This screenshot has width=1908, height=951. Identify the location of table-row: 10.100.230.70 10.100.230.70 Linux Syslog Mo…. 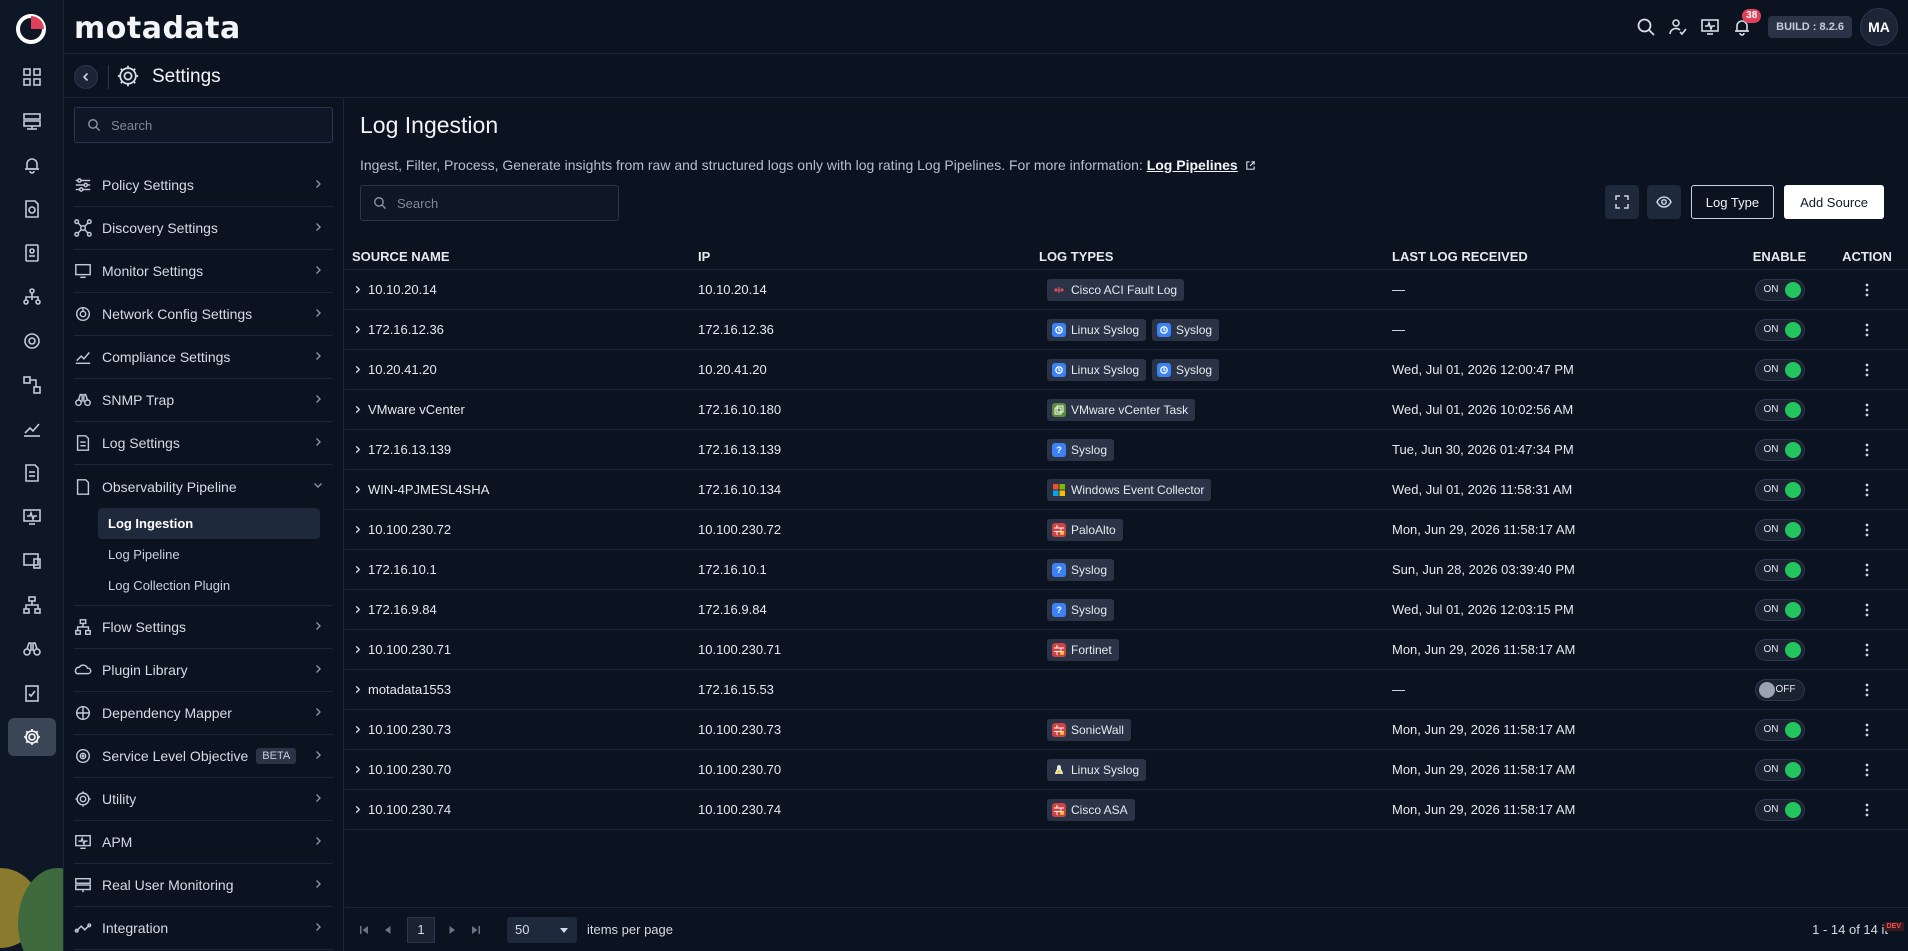
(1126, 770).